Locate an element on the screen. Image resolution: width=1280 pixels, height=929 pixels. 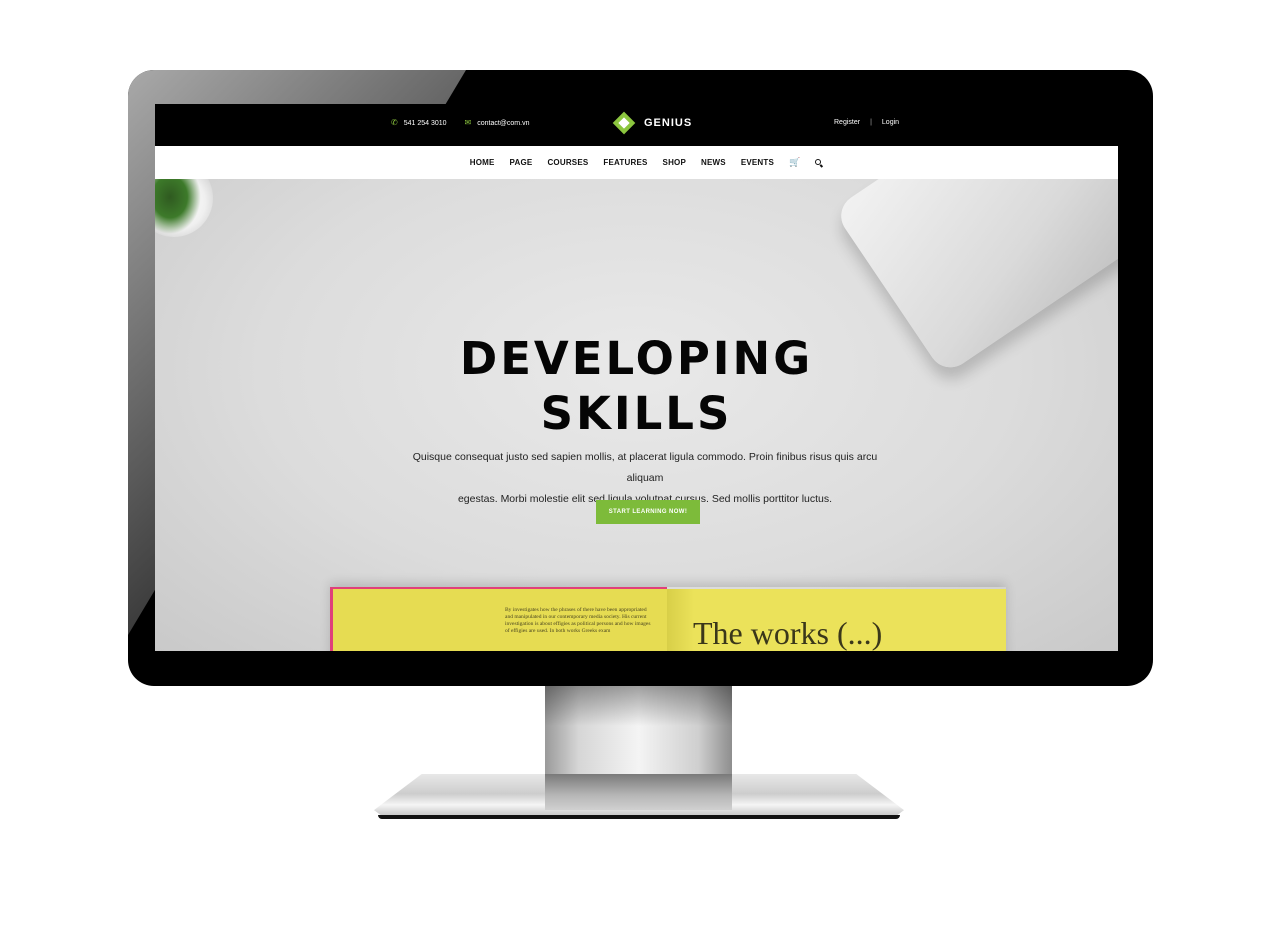
nav-item-news: NEWS is located at coordinates (713, 162).